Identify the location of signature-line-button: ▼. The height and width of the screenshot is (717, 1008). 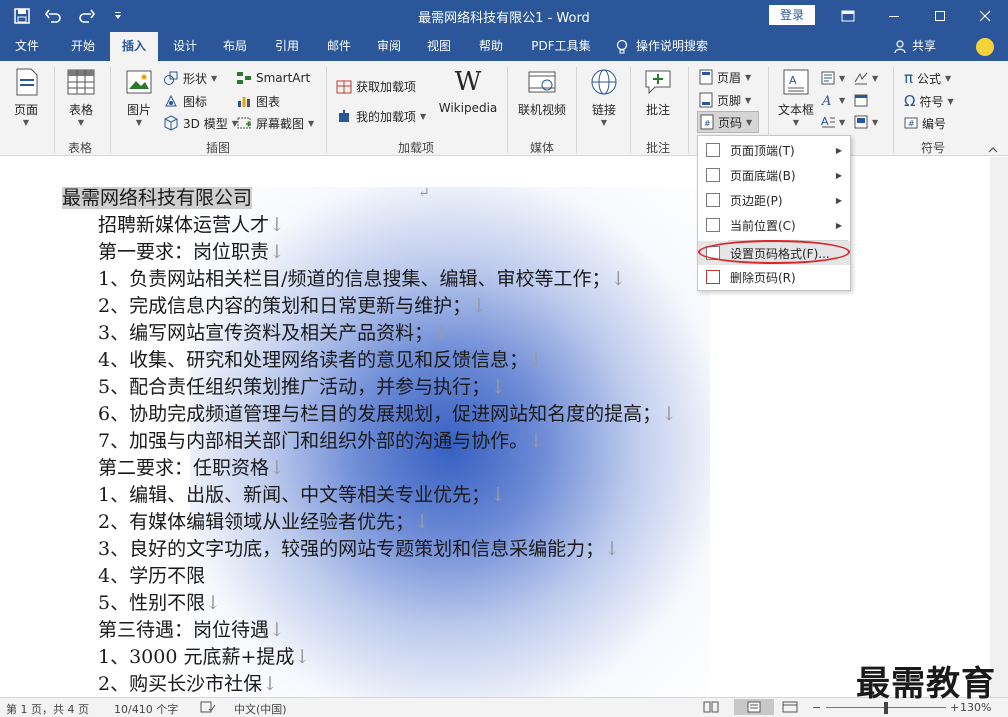
(866, 78).